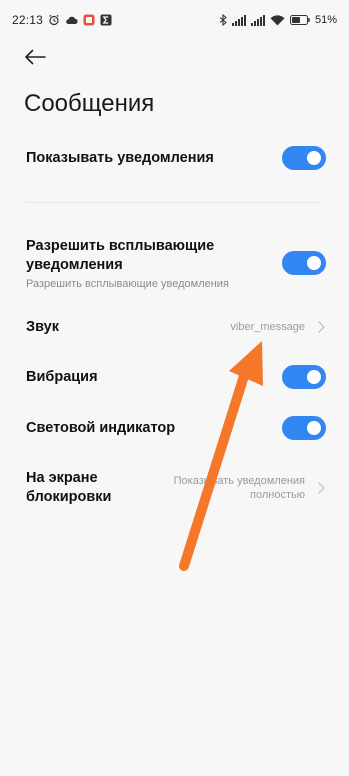 This screenshot has width=349, height=776. Describe the element at coordinates (127, 283) in the screenshot. I see `setting-sublabel: Разрешить всплывающие уведомления` at that location.